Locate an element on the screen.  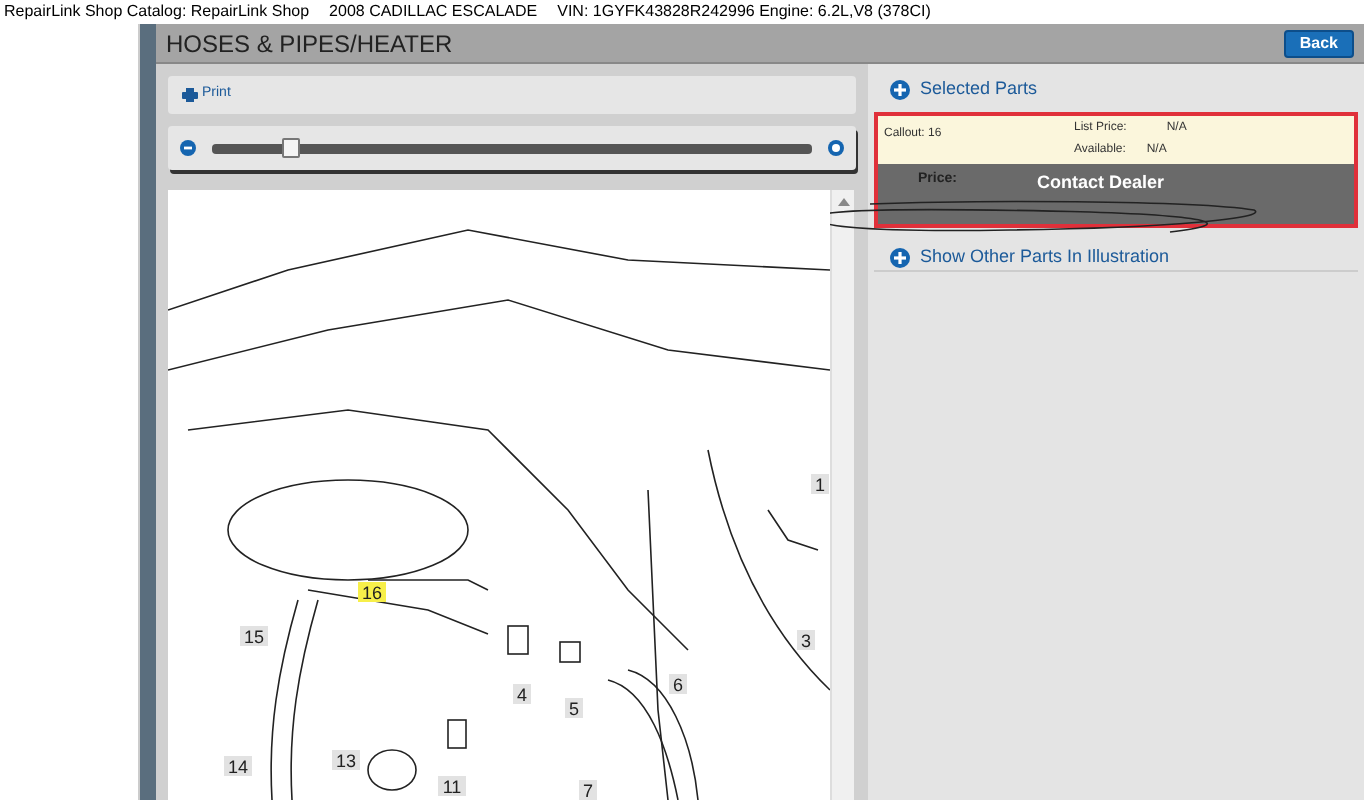
zoom-in-icon is located at coordinates (836, 148).